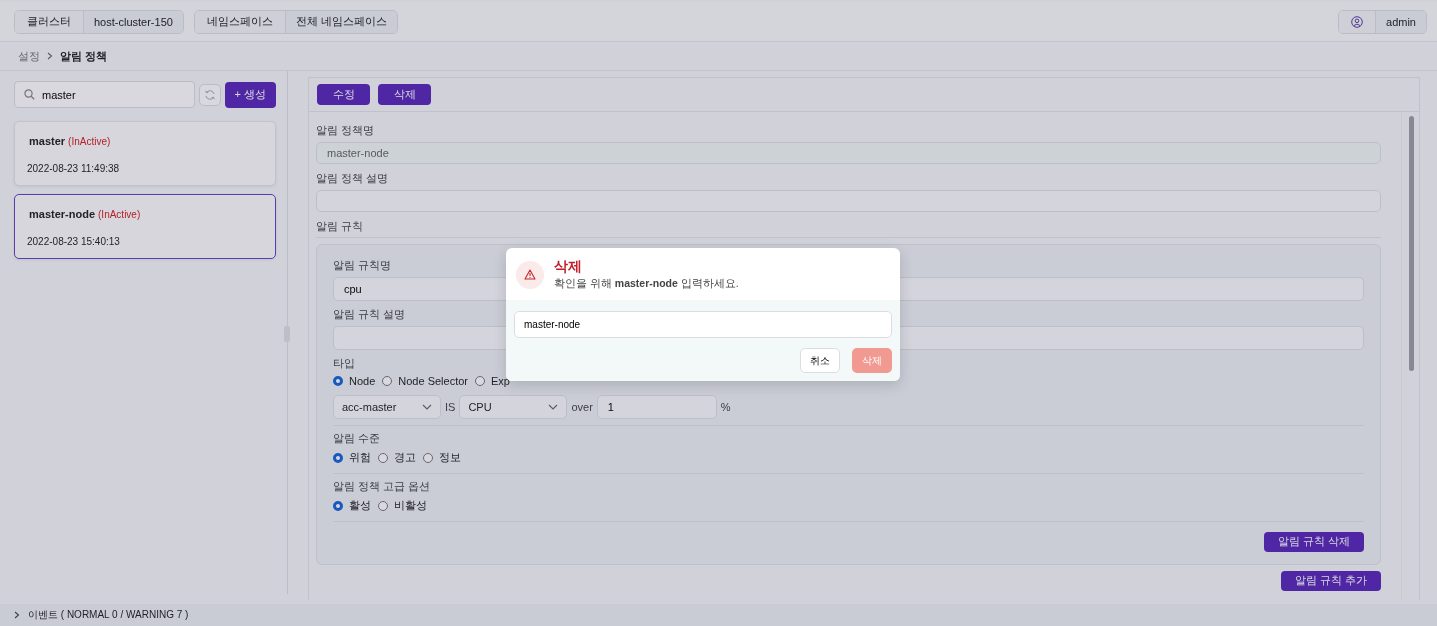  I want to click on field-label: 알림 정책명, so click(345, 131).